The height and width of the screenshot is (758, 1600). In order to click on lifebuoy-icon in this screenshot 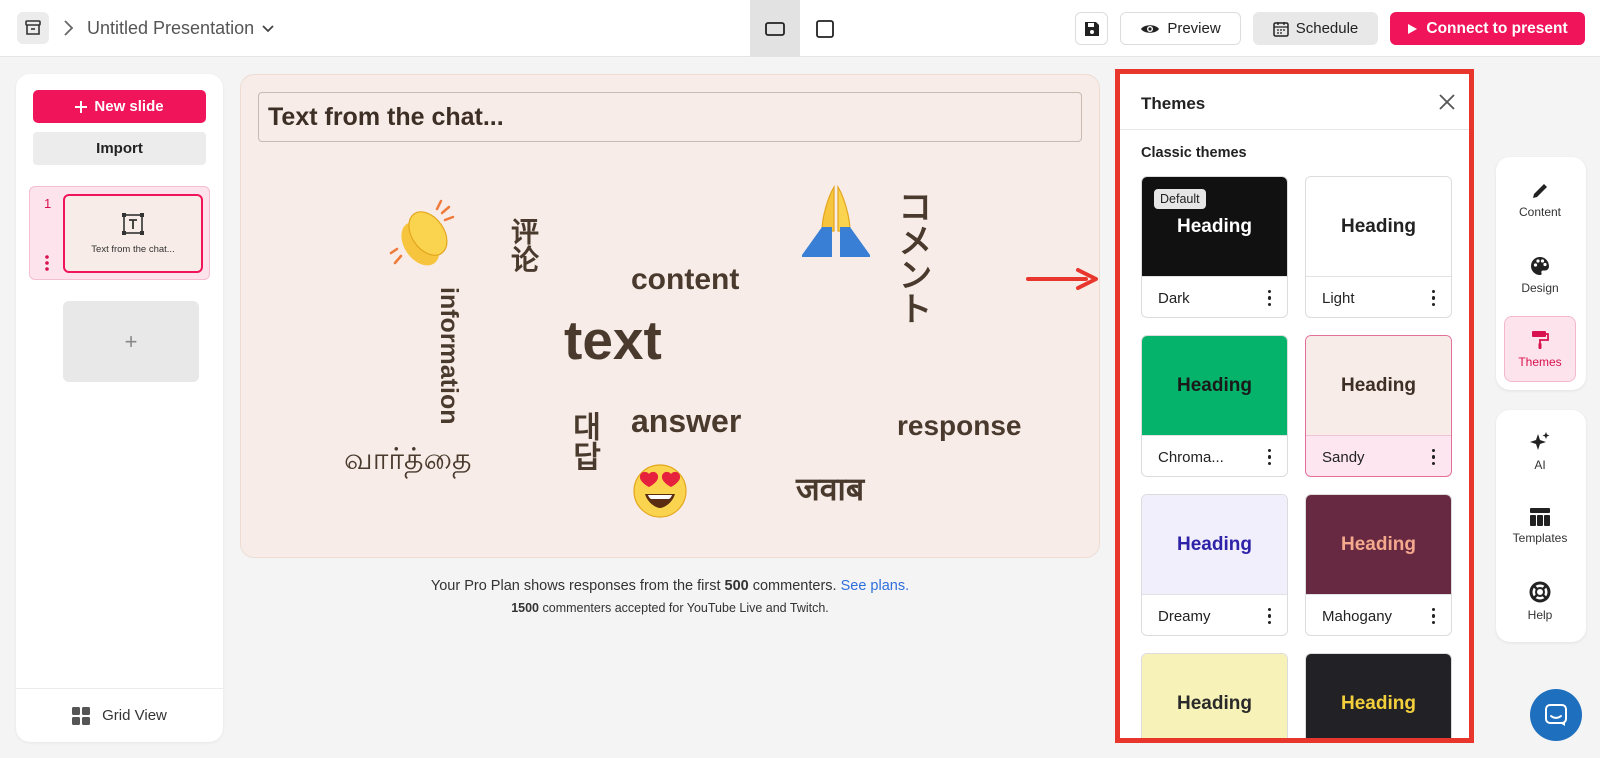, I will do `click(1540, 591)`.